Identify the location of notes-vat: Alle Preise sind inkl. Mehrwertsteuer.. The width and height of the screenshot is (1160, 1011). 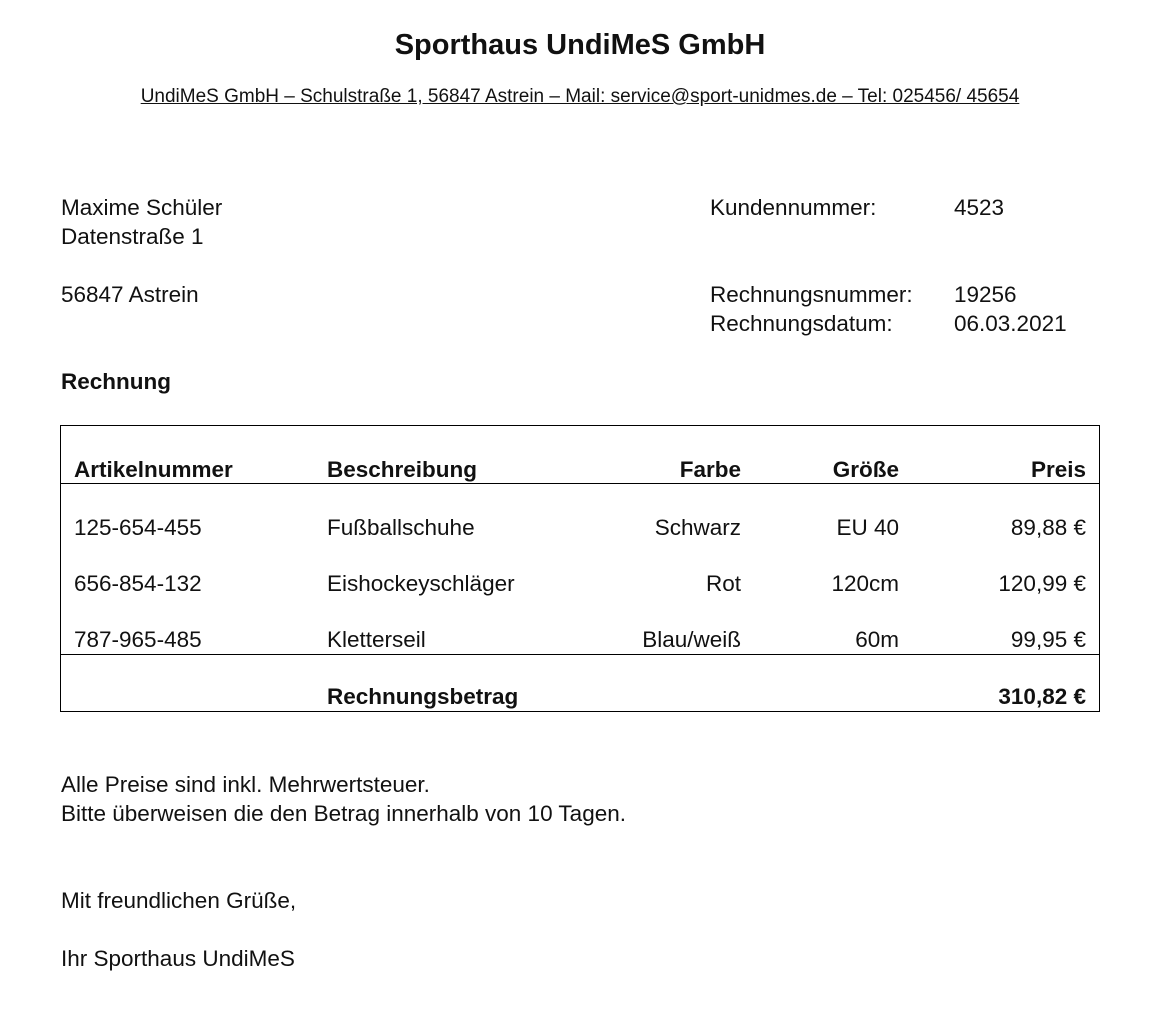
(245, 784).